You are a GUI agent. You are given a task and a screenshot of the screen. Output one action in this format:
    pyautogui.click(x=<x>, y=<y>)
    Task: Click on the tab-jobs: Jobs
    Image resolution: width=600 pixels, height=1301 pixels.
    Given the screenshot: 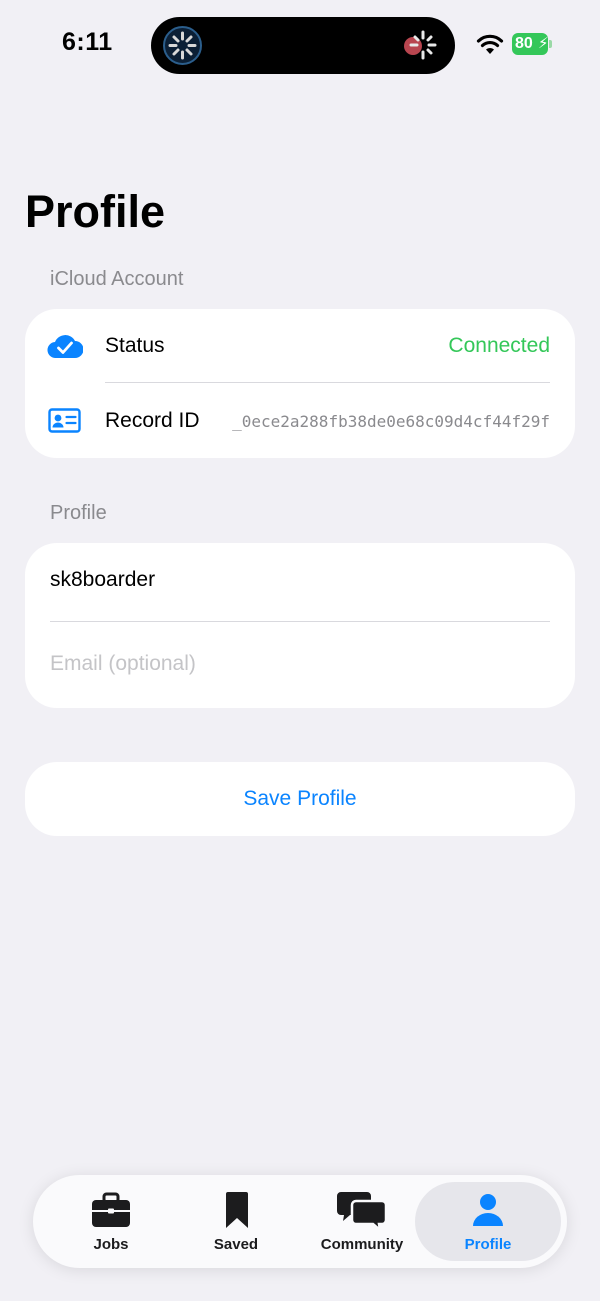 What is the action you would take?
    pyautogui.click(x=111, y=1221)
    